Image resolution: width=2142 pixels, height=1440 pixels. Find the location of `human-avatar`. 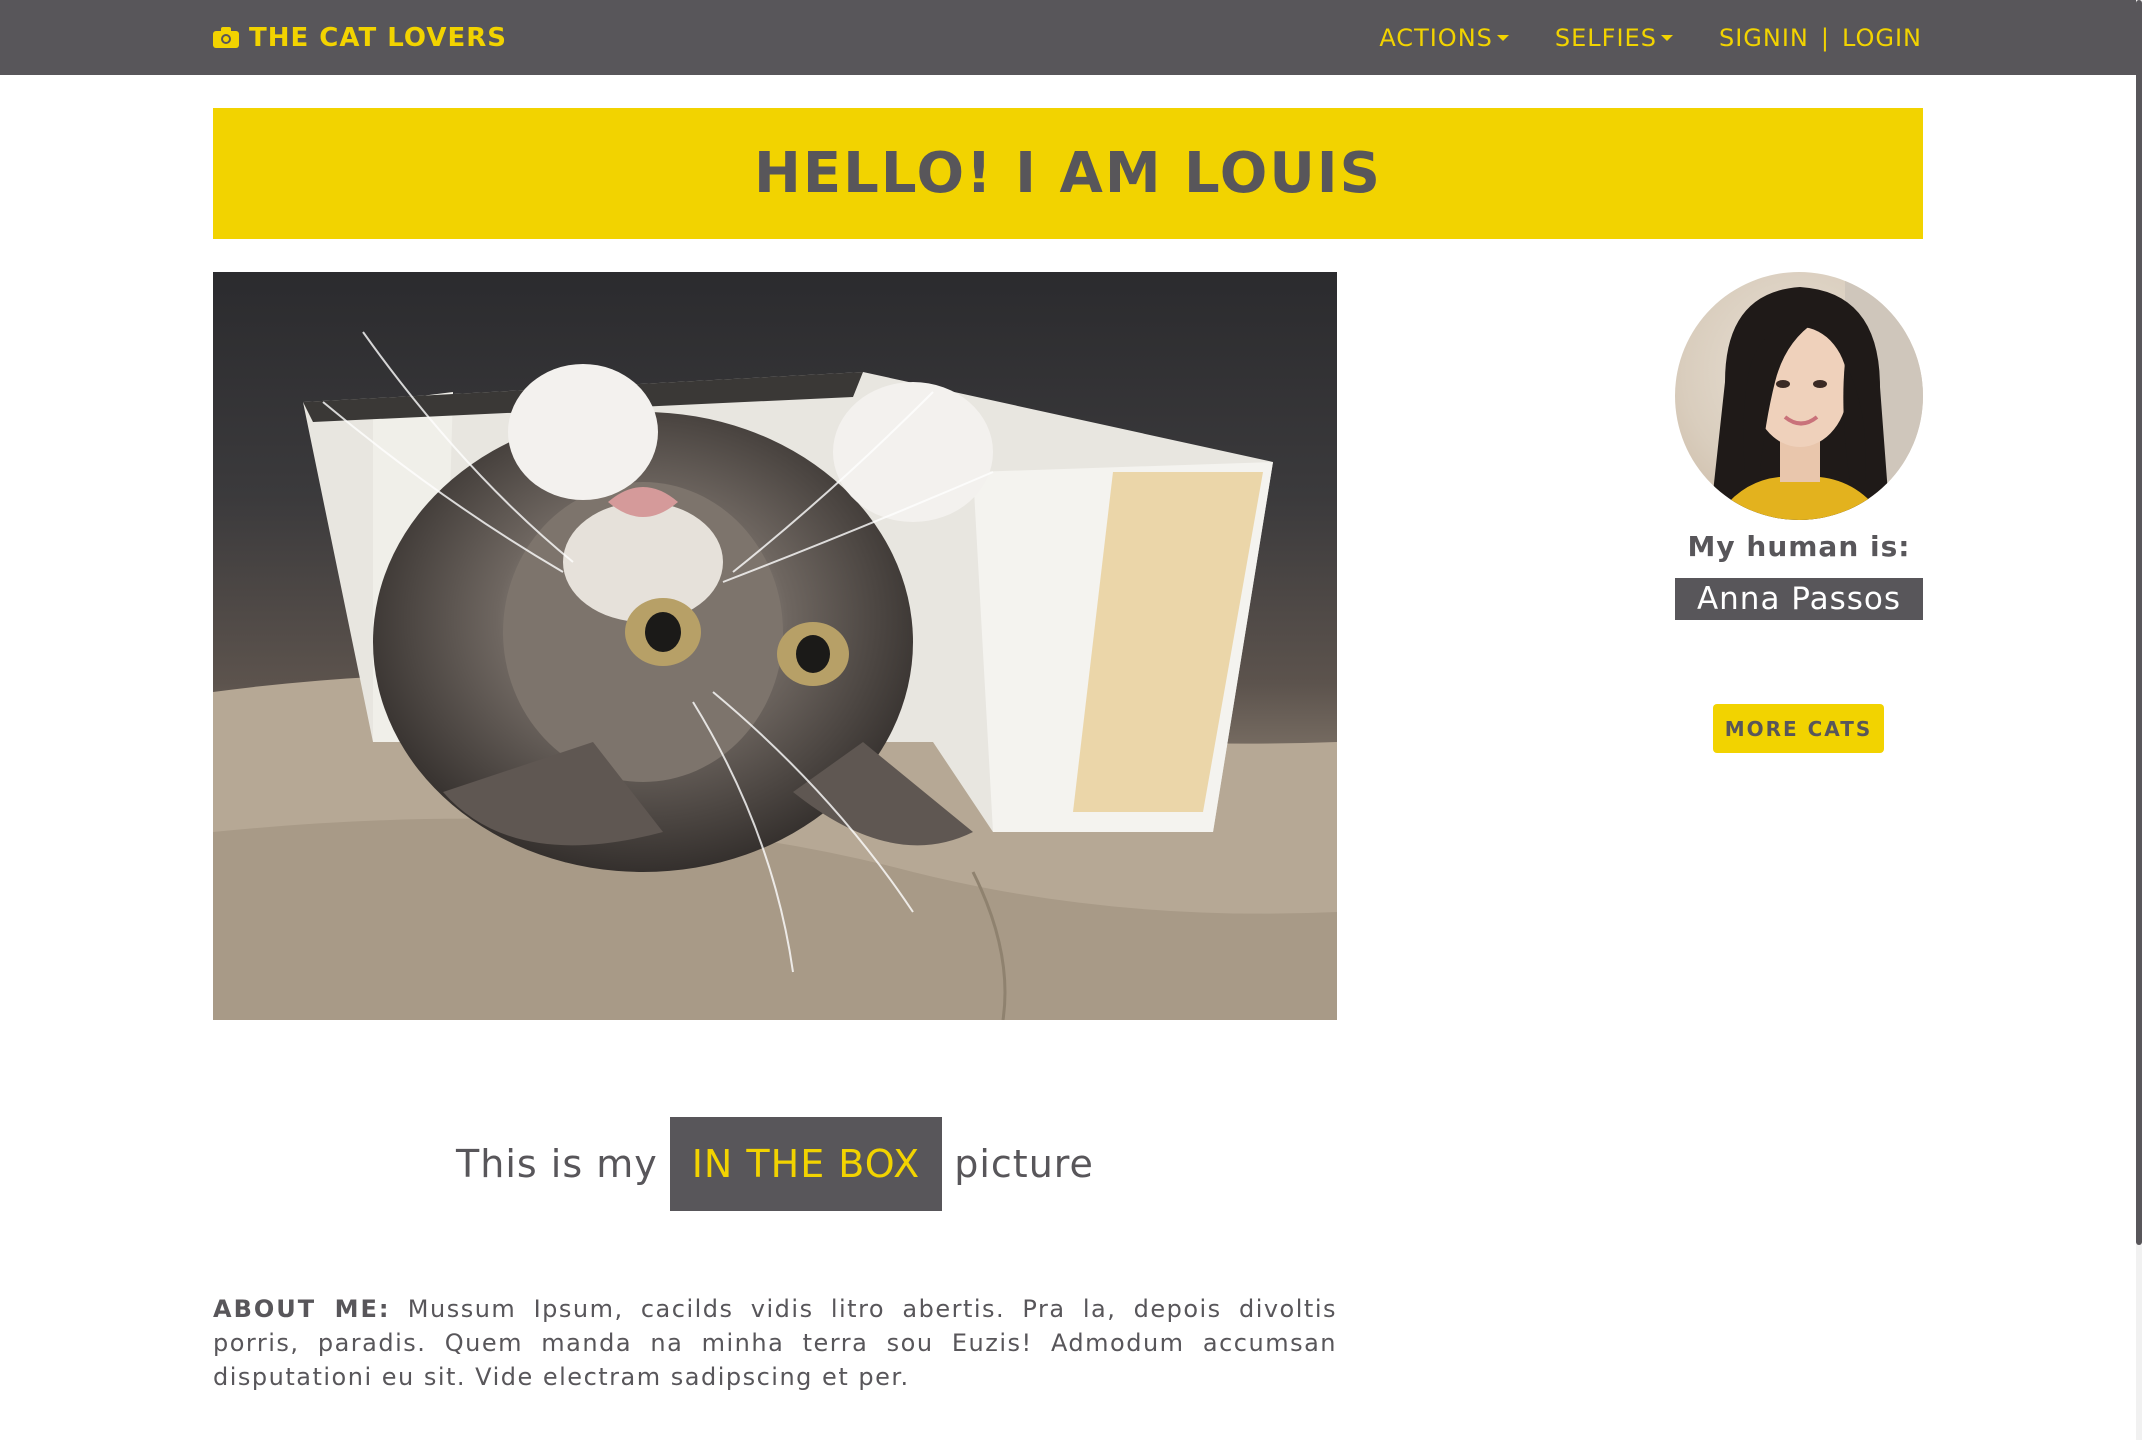

human-avatar is located at coordinates (1799, 396).